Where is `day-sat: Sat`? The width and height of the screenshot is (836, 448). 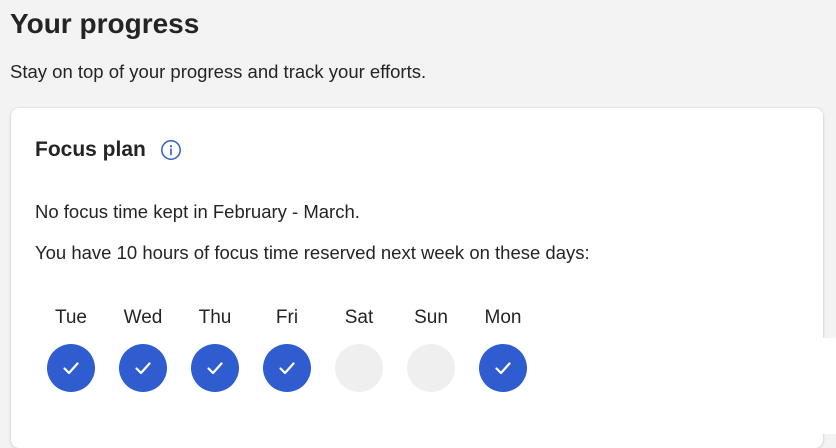
day-sat: Sat is located at coordinates (359, 349).